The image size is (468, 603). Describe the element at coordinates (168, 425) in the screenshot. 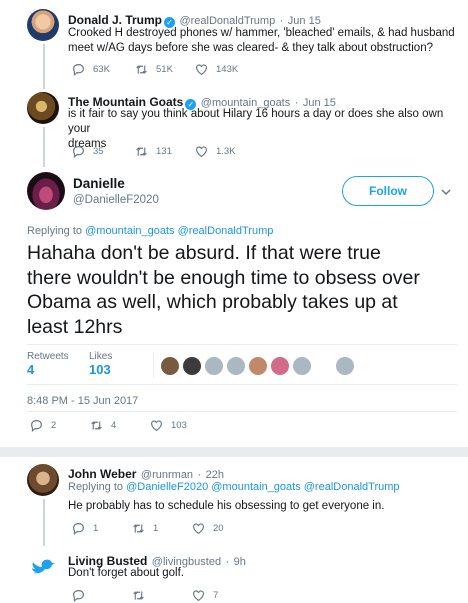

I see `like-button: 103` at that location.